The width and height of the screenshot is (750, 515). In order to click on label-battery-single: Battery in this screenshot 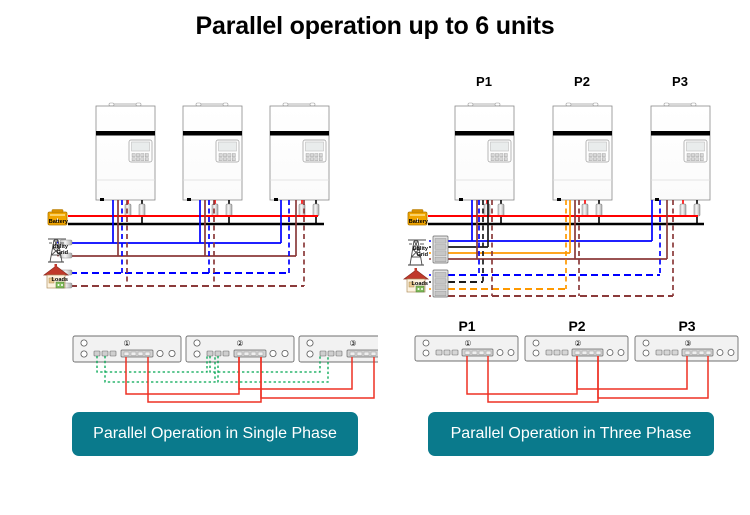, I will do `click(58, 222)`.